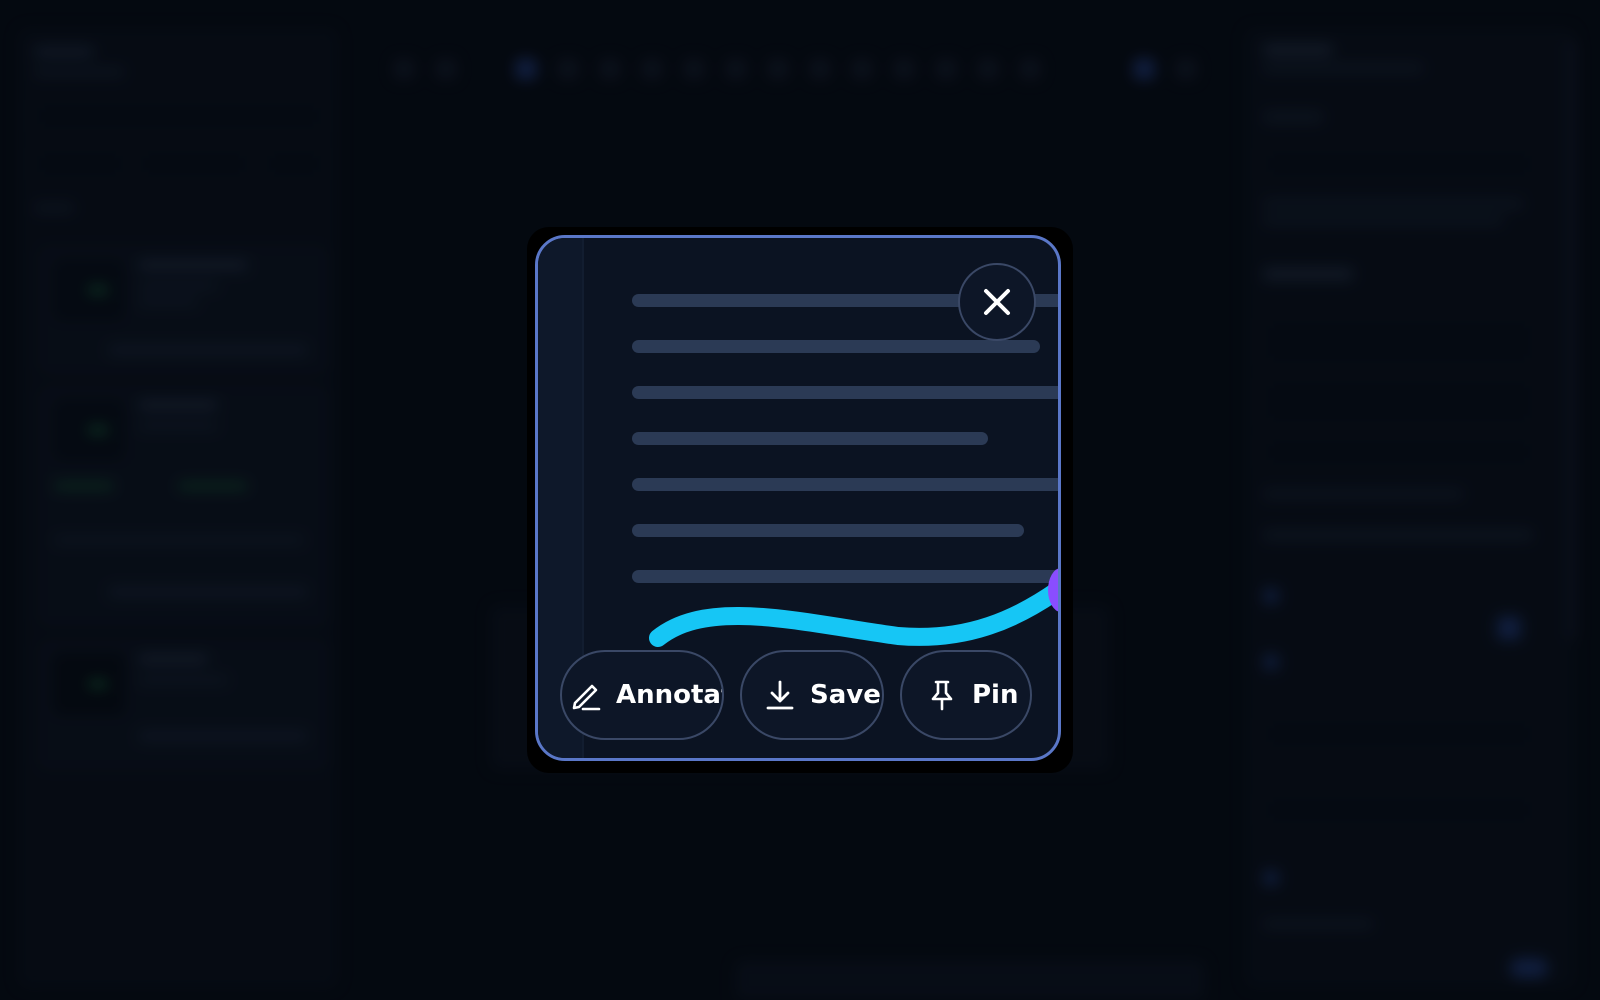  Describe the element at coordinates (966, 695) in the screenshot. I see `pin-button: Pin` at that location.